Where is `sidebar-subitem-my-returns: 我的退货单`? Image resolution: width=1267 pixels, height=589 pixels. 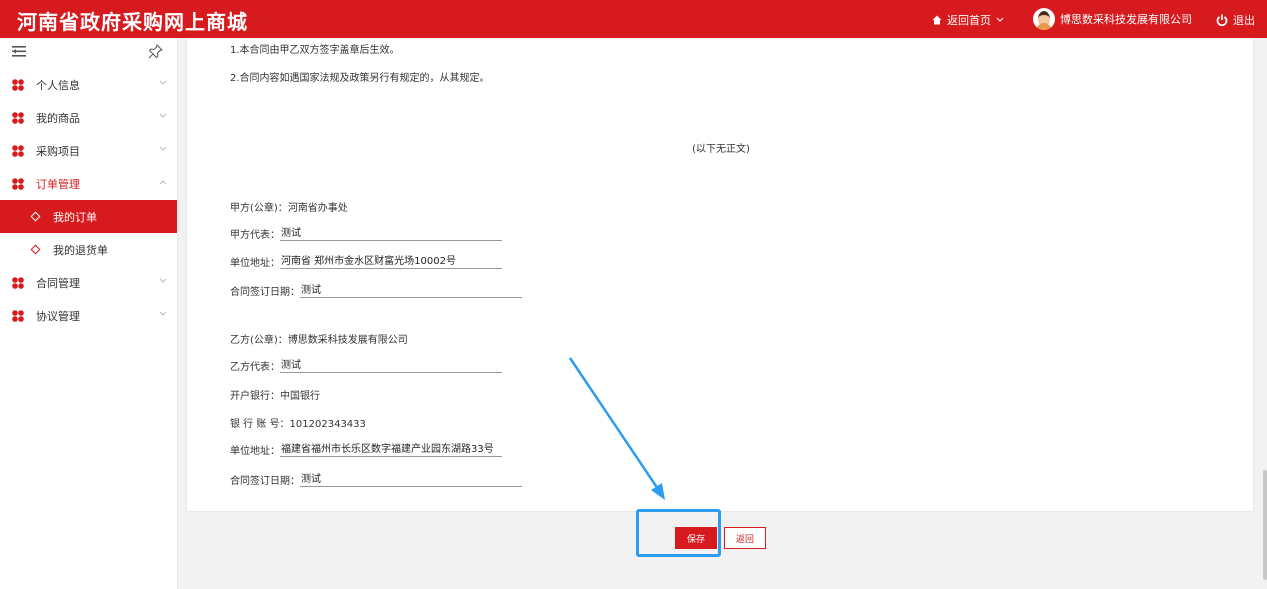
sidebar-subitem-my-returns: 我的退货单 is located at coordinates (88, 249).